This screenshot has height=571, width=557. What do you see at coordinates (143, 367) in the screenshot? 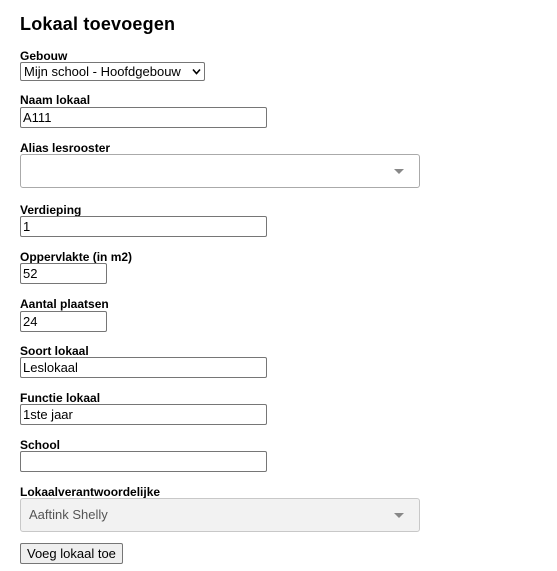
I see `soort-lokaal-input: Leslokaal` at bounding box center [143, 367].